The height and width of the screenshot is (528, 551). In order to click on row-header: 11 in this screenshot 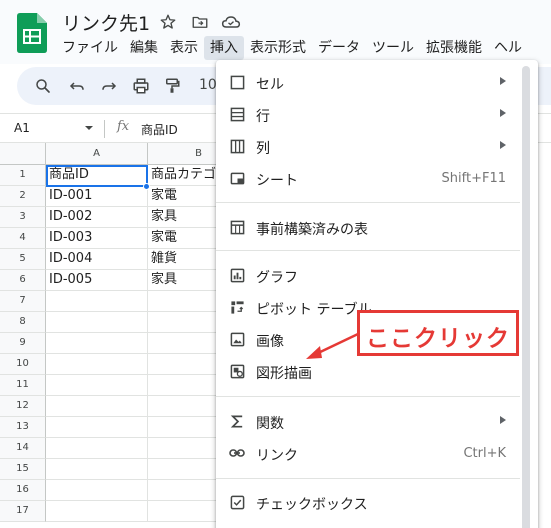, I will do `click(23, 385)`.